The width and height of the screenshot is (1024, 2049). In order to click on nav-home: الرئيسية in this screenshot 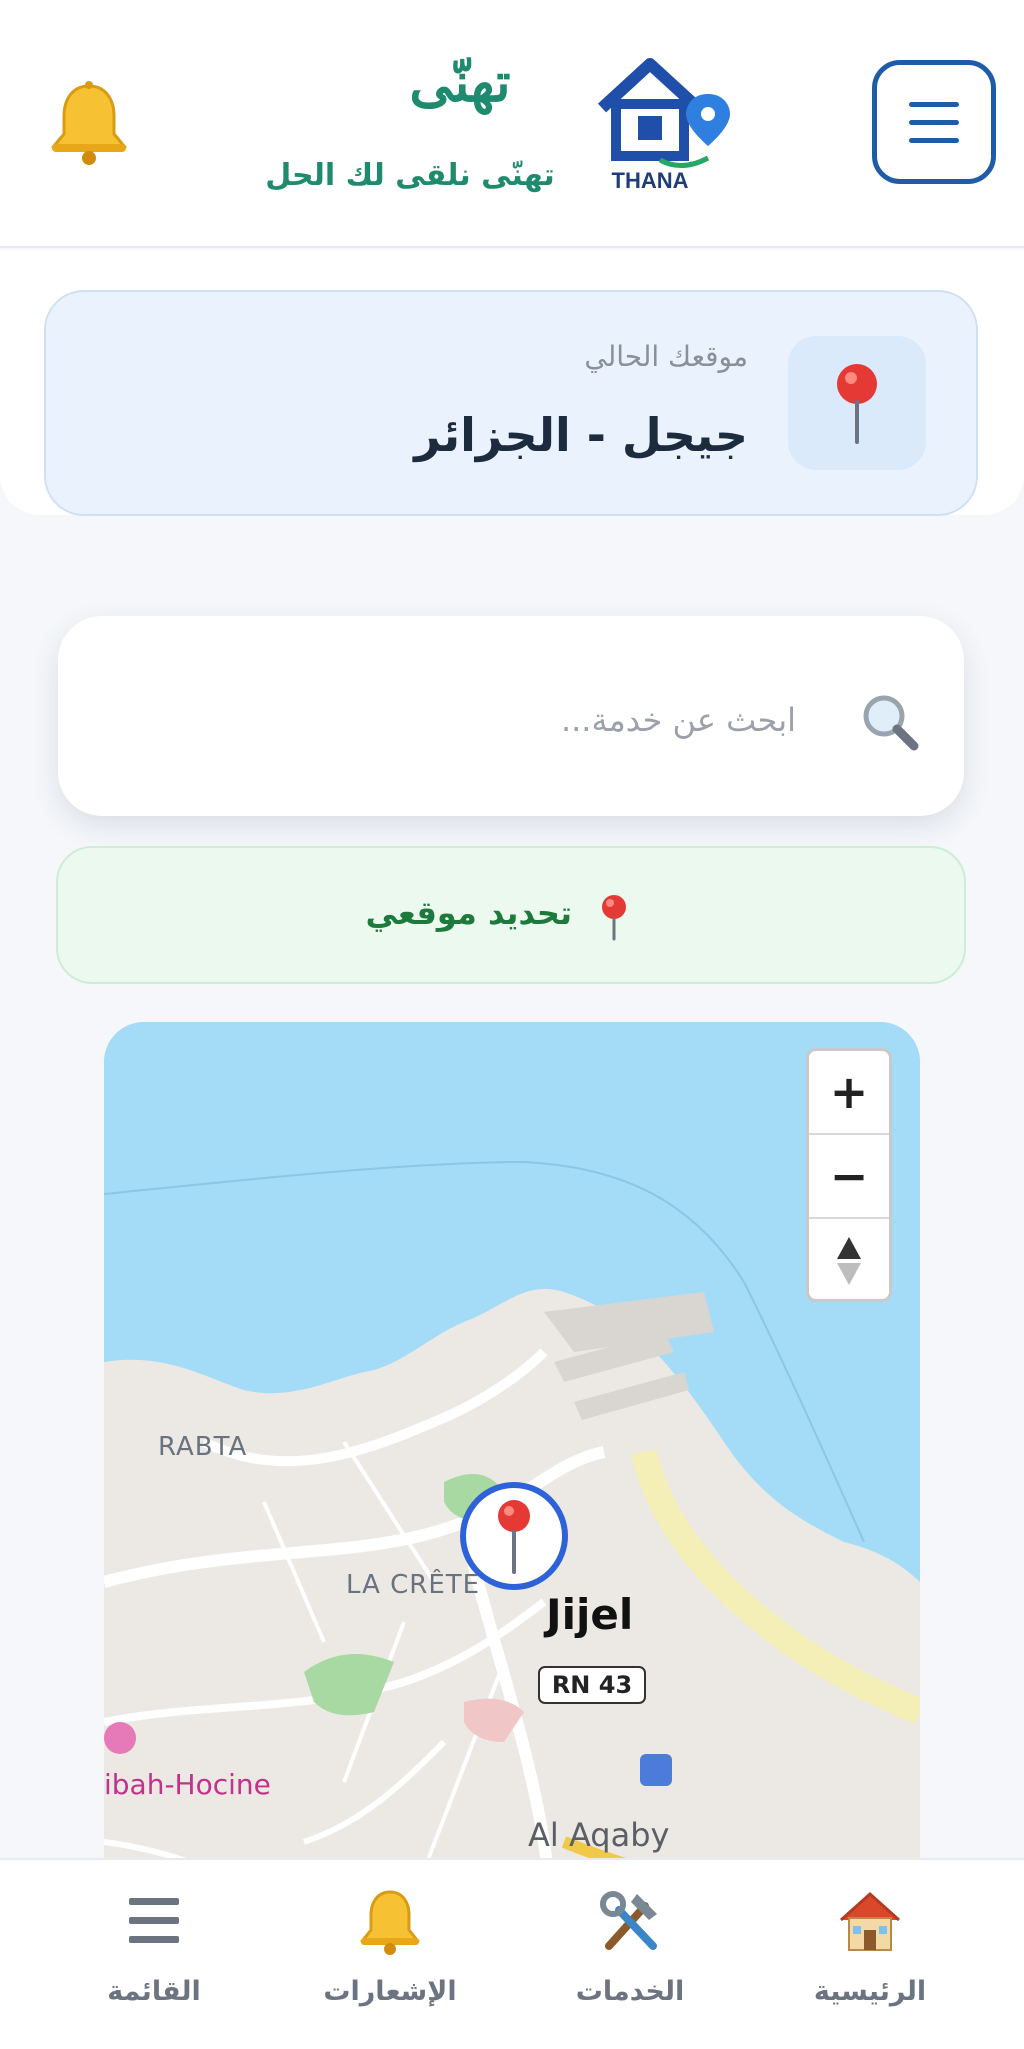, I will do `click(870, 1955)`.